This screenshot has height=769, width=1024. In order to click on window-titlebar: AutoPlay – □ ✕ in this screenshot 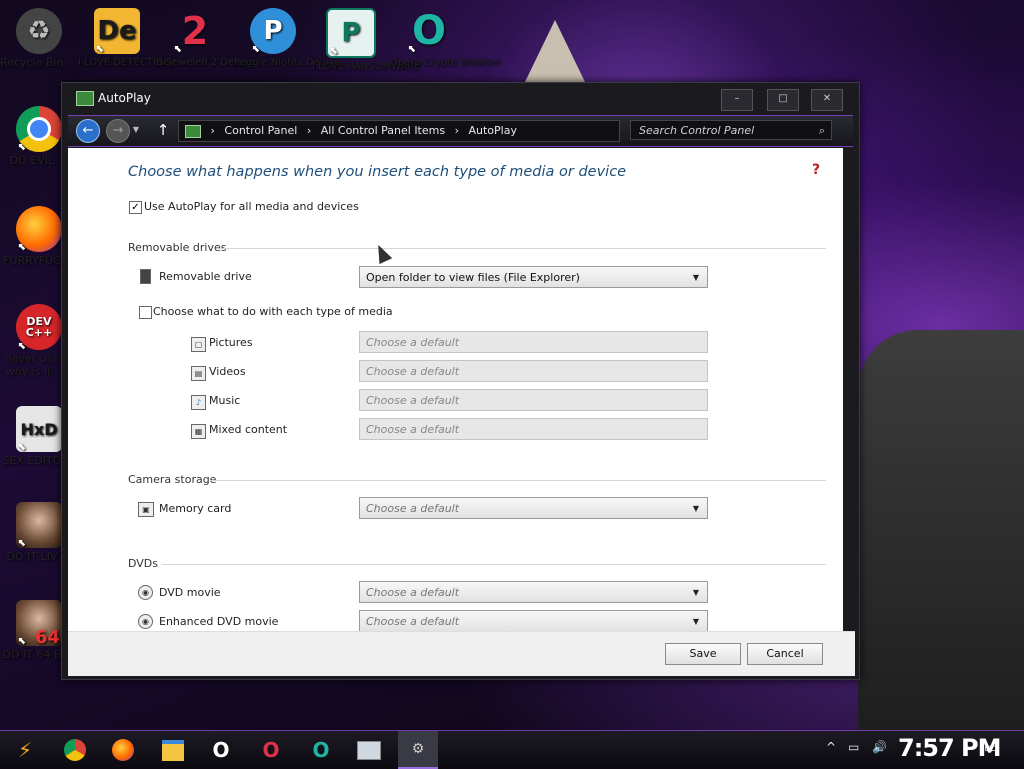, I will do `click(460, 98)`.